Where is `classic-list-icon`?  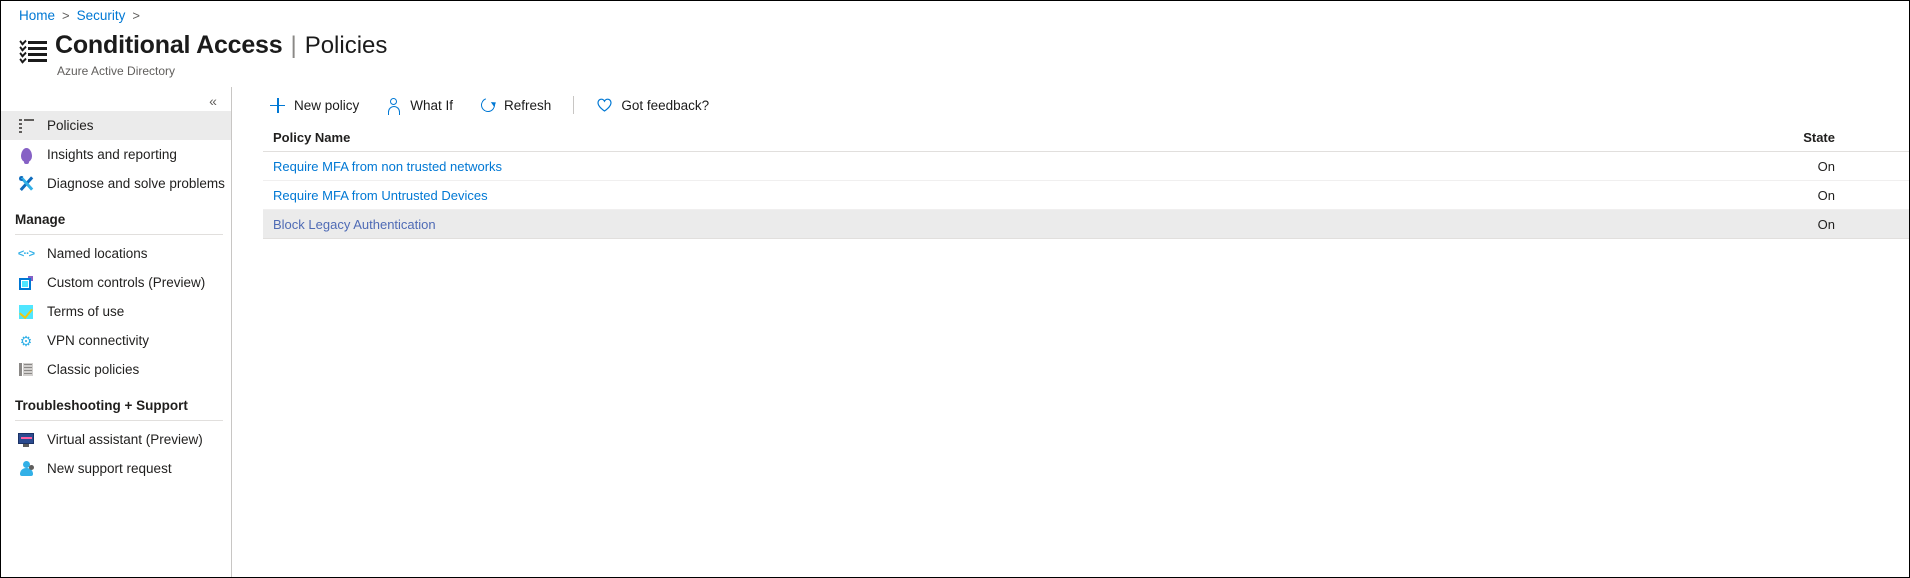 classic-list-icon is located at coordinates (26, 370).